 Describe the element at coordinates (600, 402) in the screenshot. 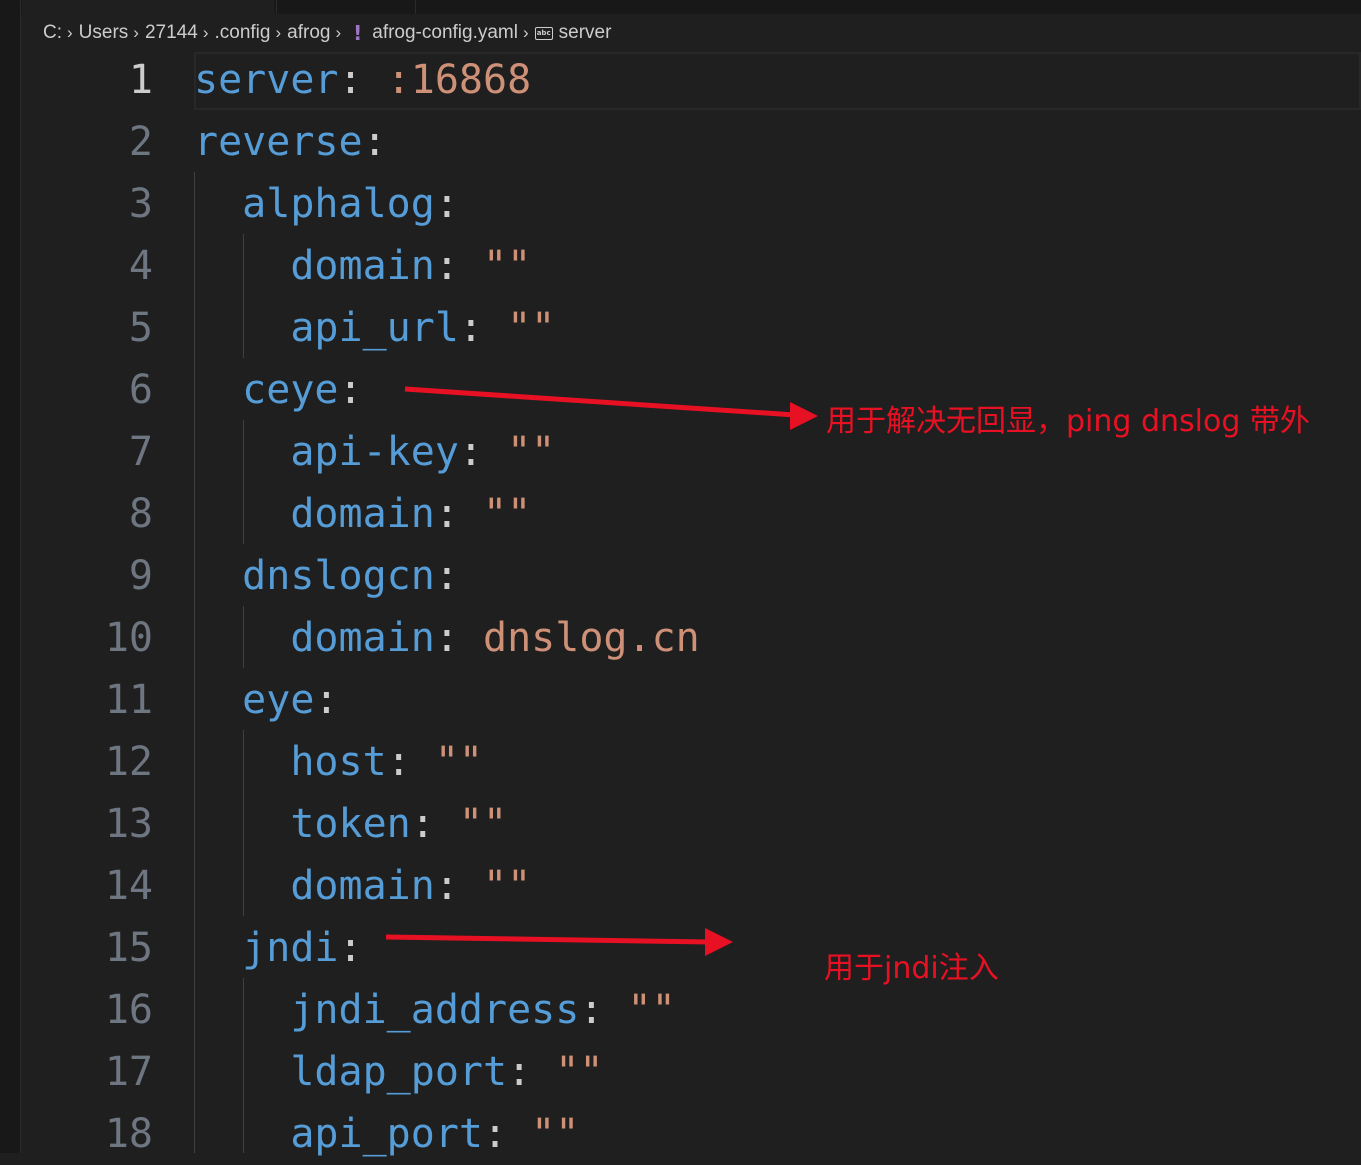

I see `arrow-ceye` at that location.